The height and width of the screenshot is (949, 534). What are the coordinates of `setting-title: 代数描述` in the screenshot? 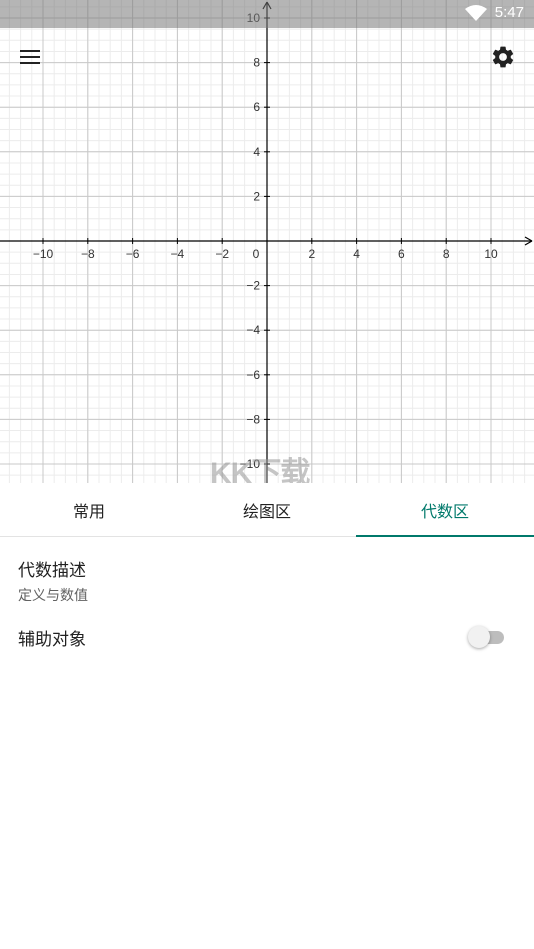 It's located at (52, 571).